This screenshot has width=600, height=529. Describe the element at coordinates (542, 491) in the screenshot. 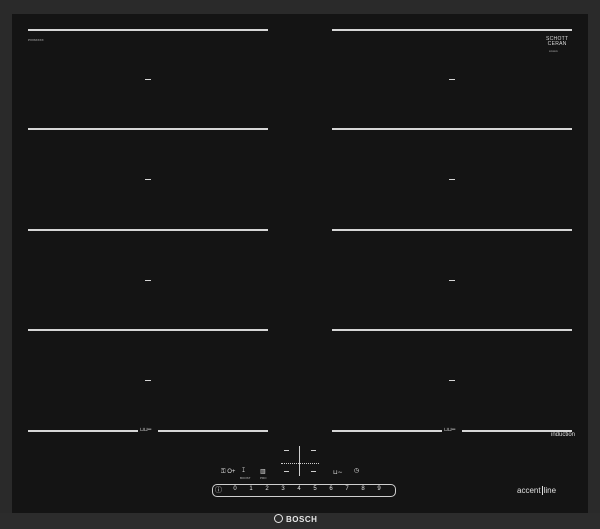

I see `accent-divider` at that location.